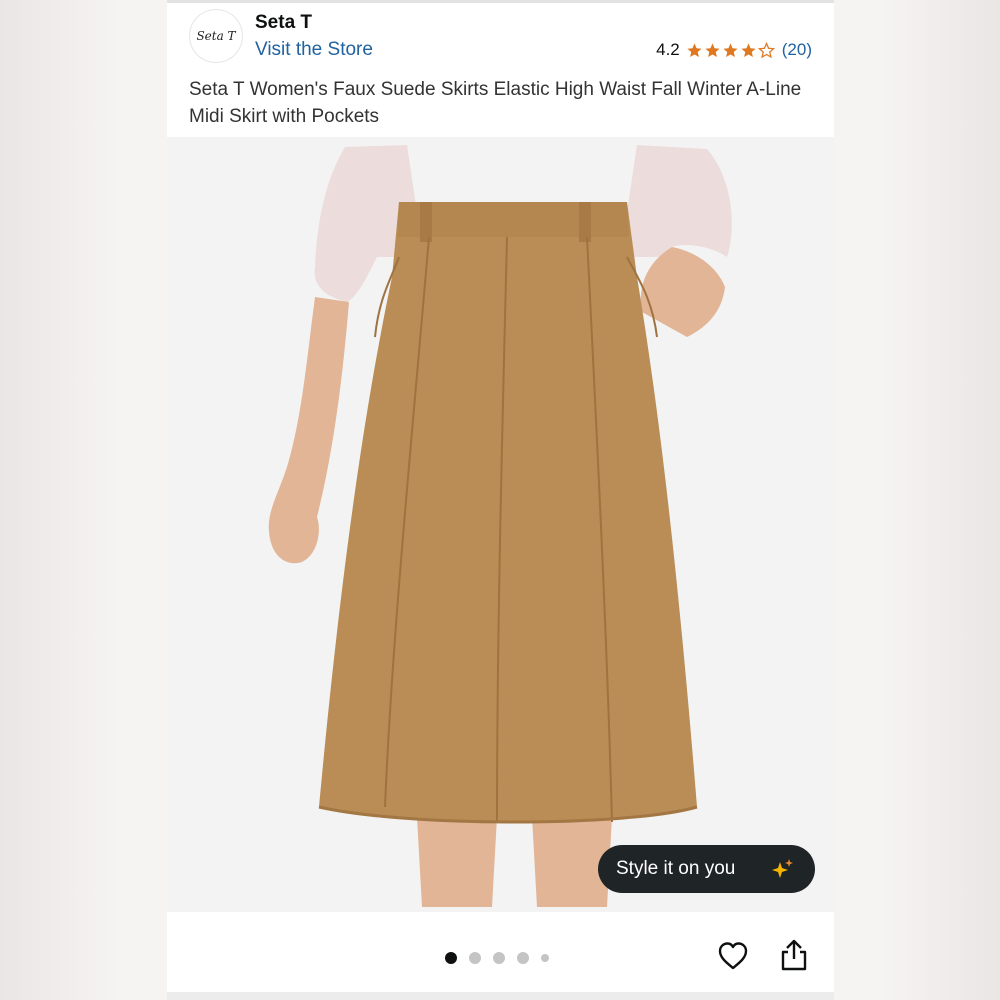  I want to click on image-action-bar, so click(500, 952).